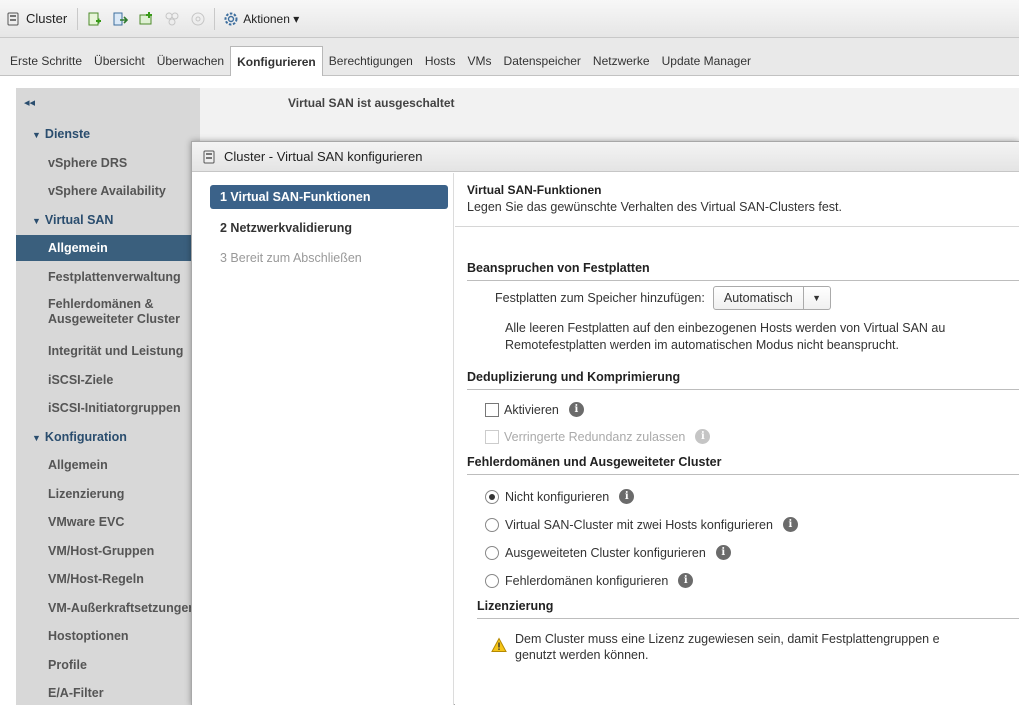 The height and width of the screenshot is (705, 1019). I want to click on sidebar-item: Hostoptionen, so click(108, 636).